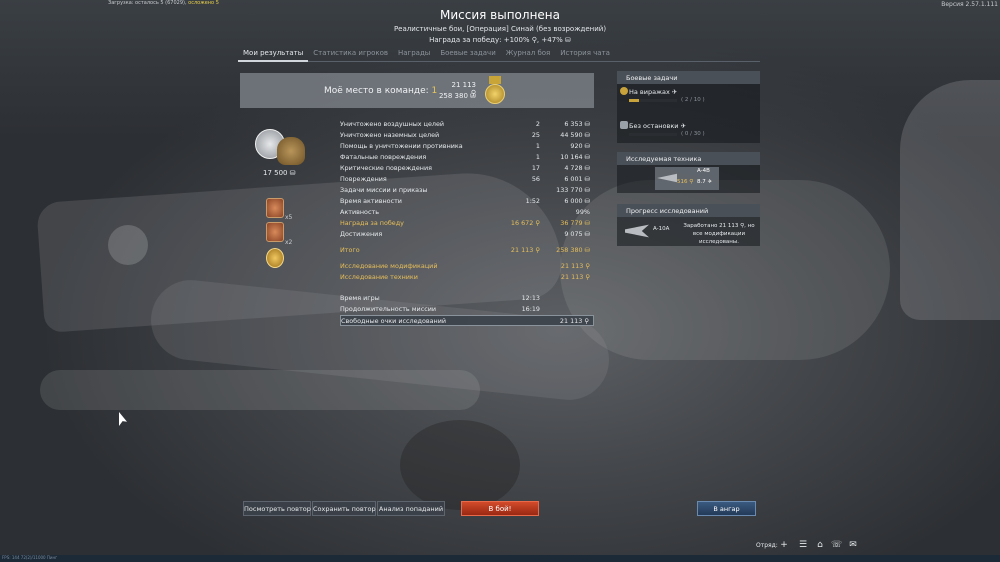  I want to click on battle-tasks-title: Боевые задачи, so click(688, 77).